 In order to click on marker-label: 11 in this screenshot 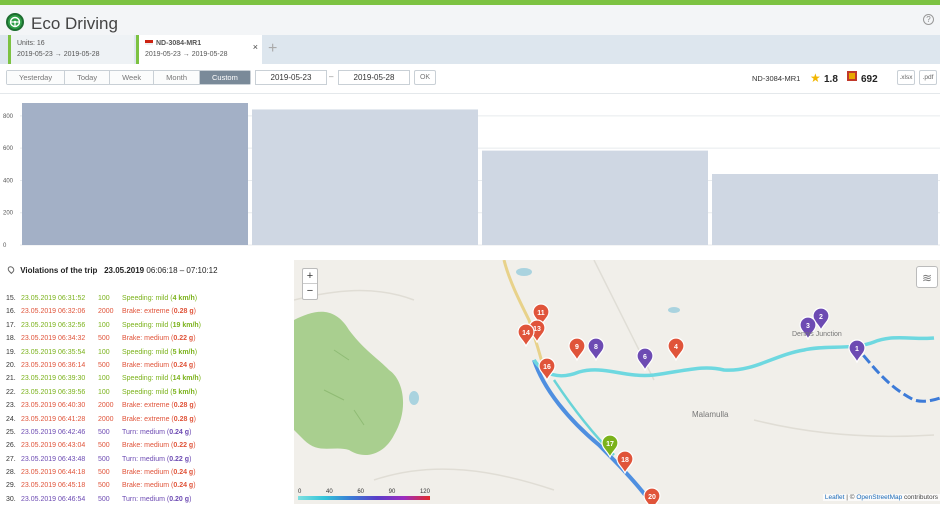, I will do `click(541, 313)`.